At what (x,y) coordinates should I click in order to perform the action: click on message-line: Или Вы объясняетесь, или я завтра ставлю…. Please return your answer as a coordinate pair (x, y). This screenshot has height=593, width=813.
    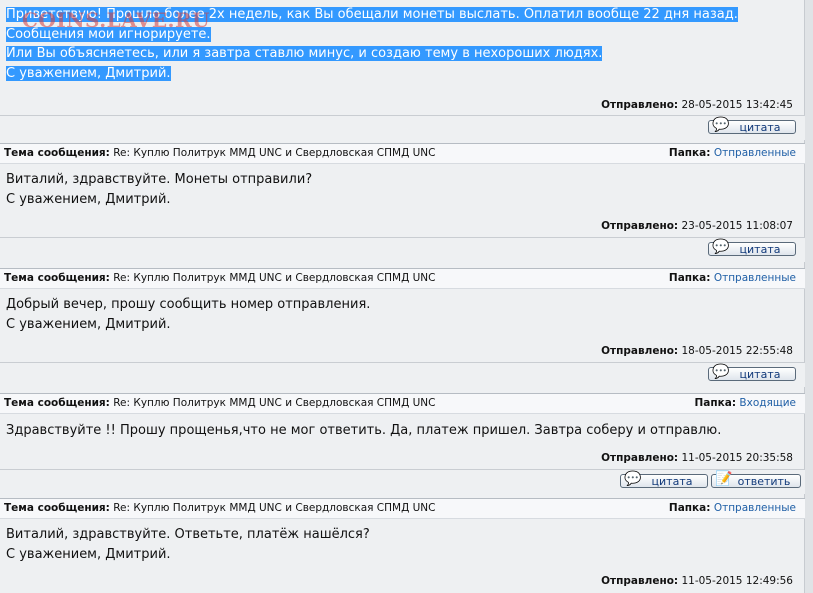
    Looking at the image, I should click on (304, 53).